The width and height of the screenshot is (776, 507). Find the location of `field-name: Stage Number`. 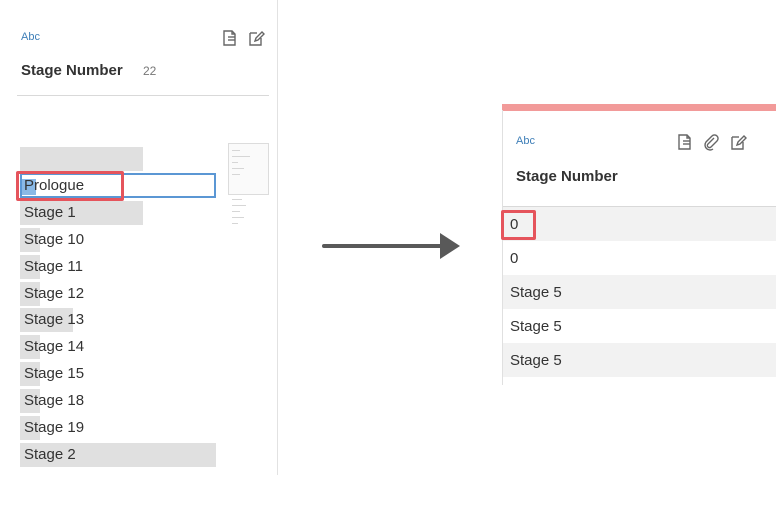

field-name: Stage Number is located at coordinates (567, 176).